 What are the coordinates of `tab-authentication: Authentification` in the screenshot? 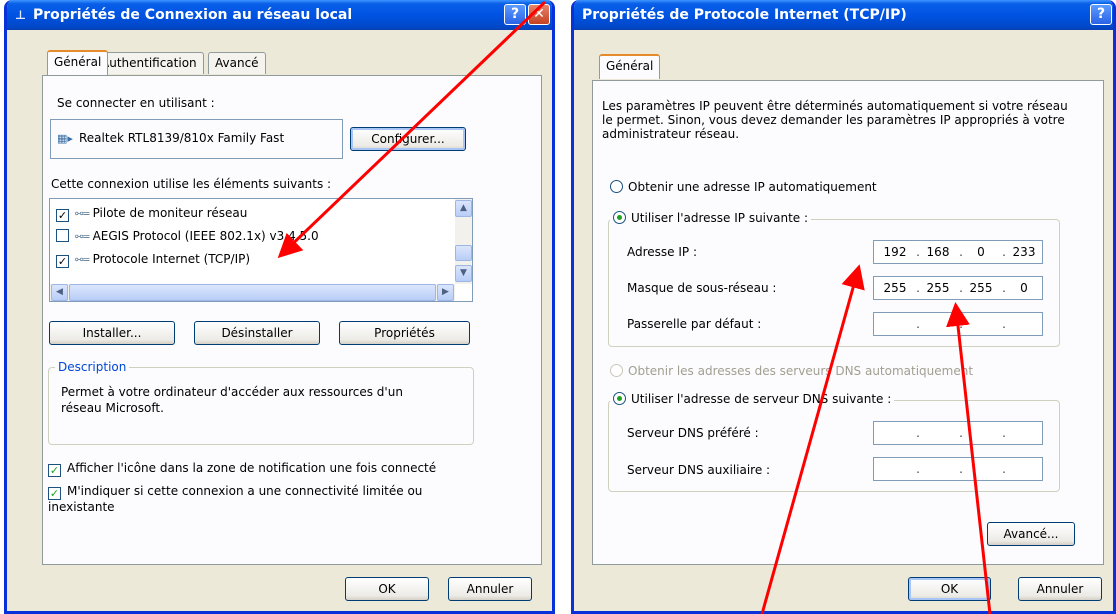 It's located at (149, 63).